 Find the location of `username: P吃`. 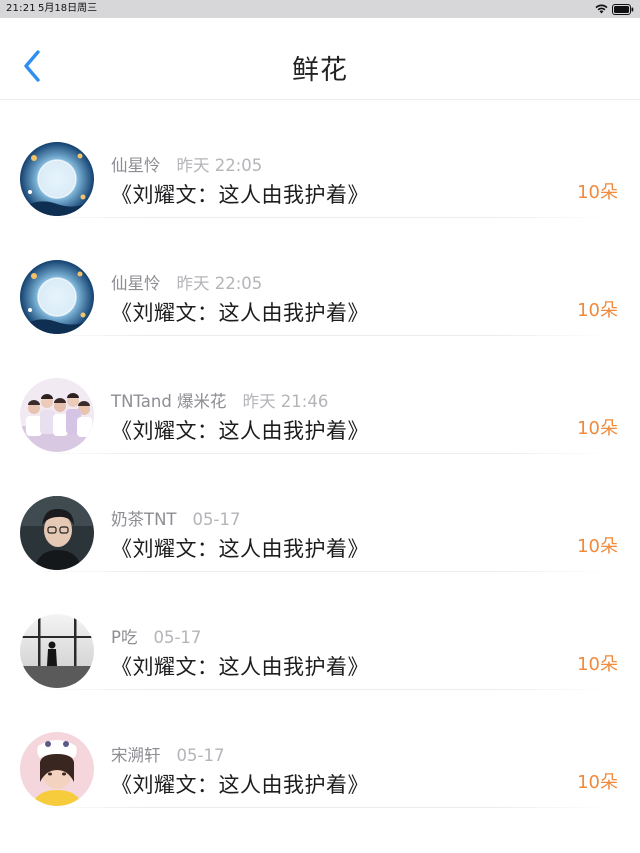

username: P吃 is located at coordinates (124, 637).